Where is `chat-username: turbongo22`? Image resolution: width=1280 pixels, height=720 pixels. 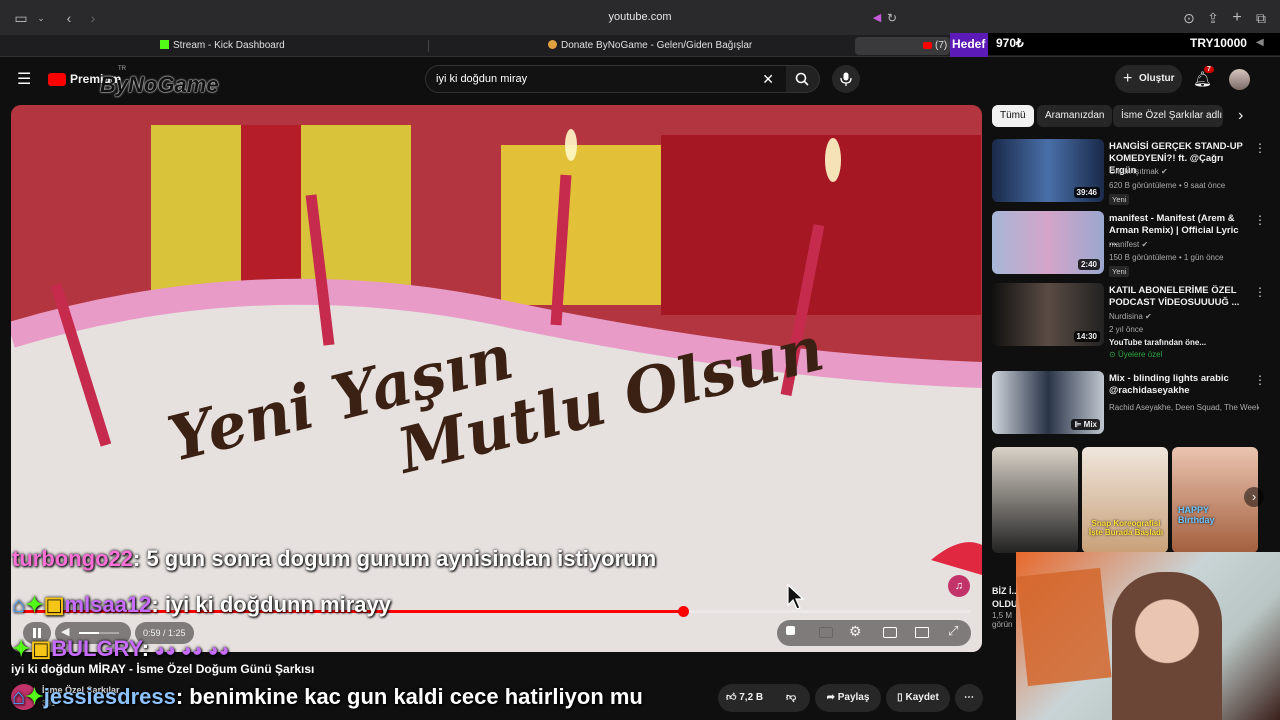 chat-username: turbongo22 is located at coordinates (72, 558).